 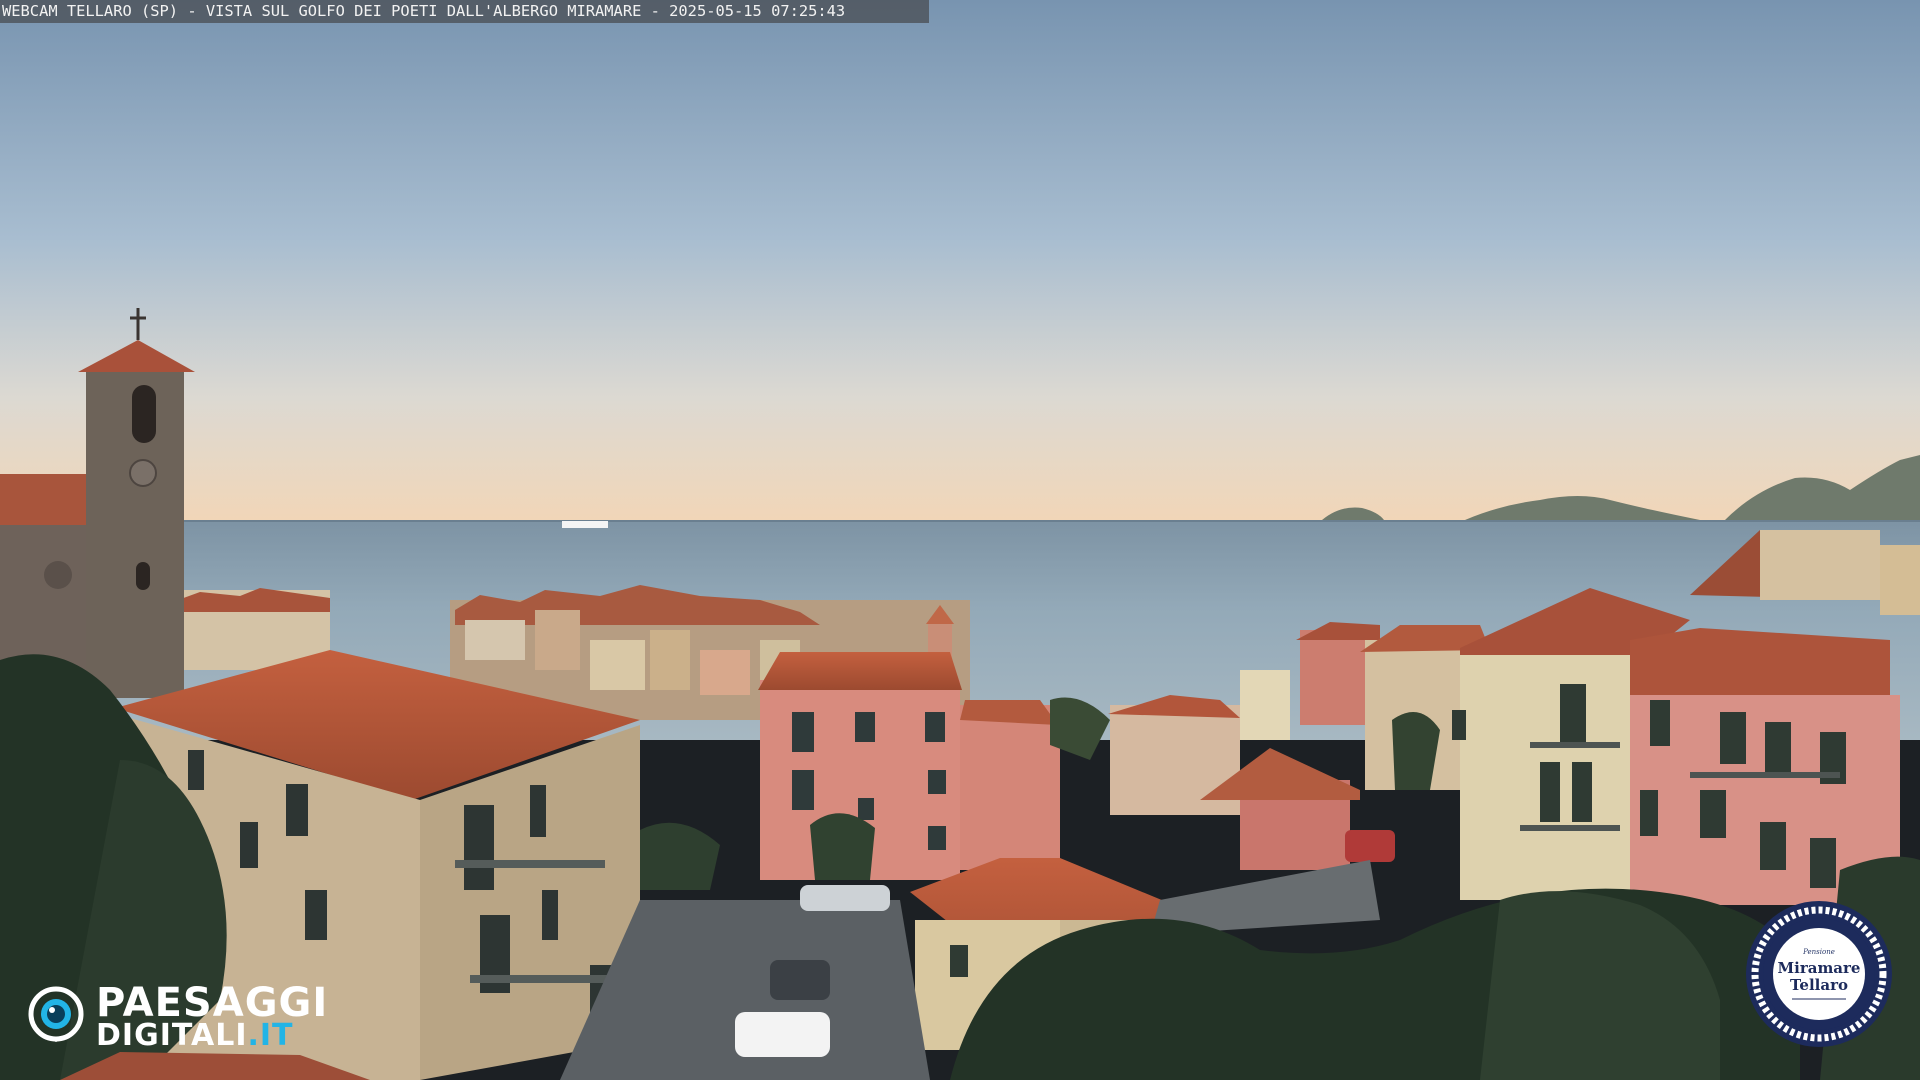 What do you see at coordinates (845, 898) in the screenshot?
I see `car-silver` at bounding box center [845, 898].